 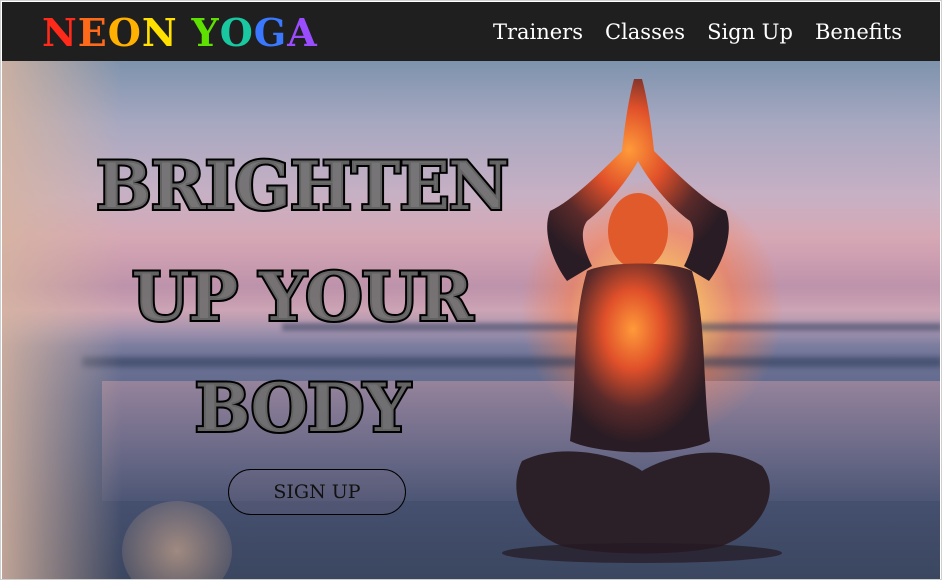 What do you see at coordinates (686, 32) in the screenshot?
I see `main-nav: Trainers Classes Sign Up Benefits` at bounding box center [686, 32].